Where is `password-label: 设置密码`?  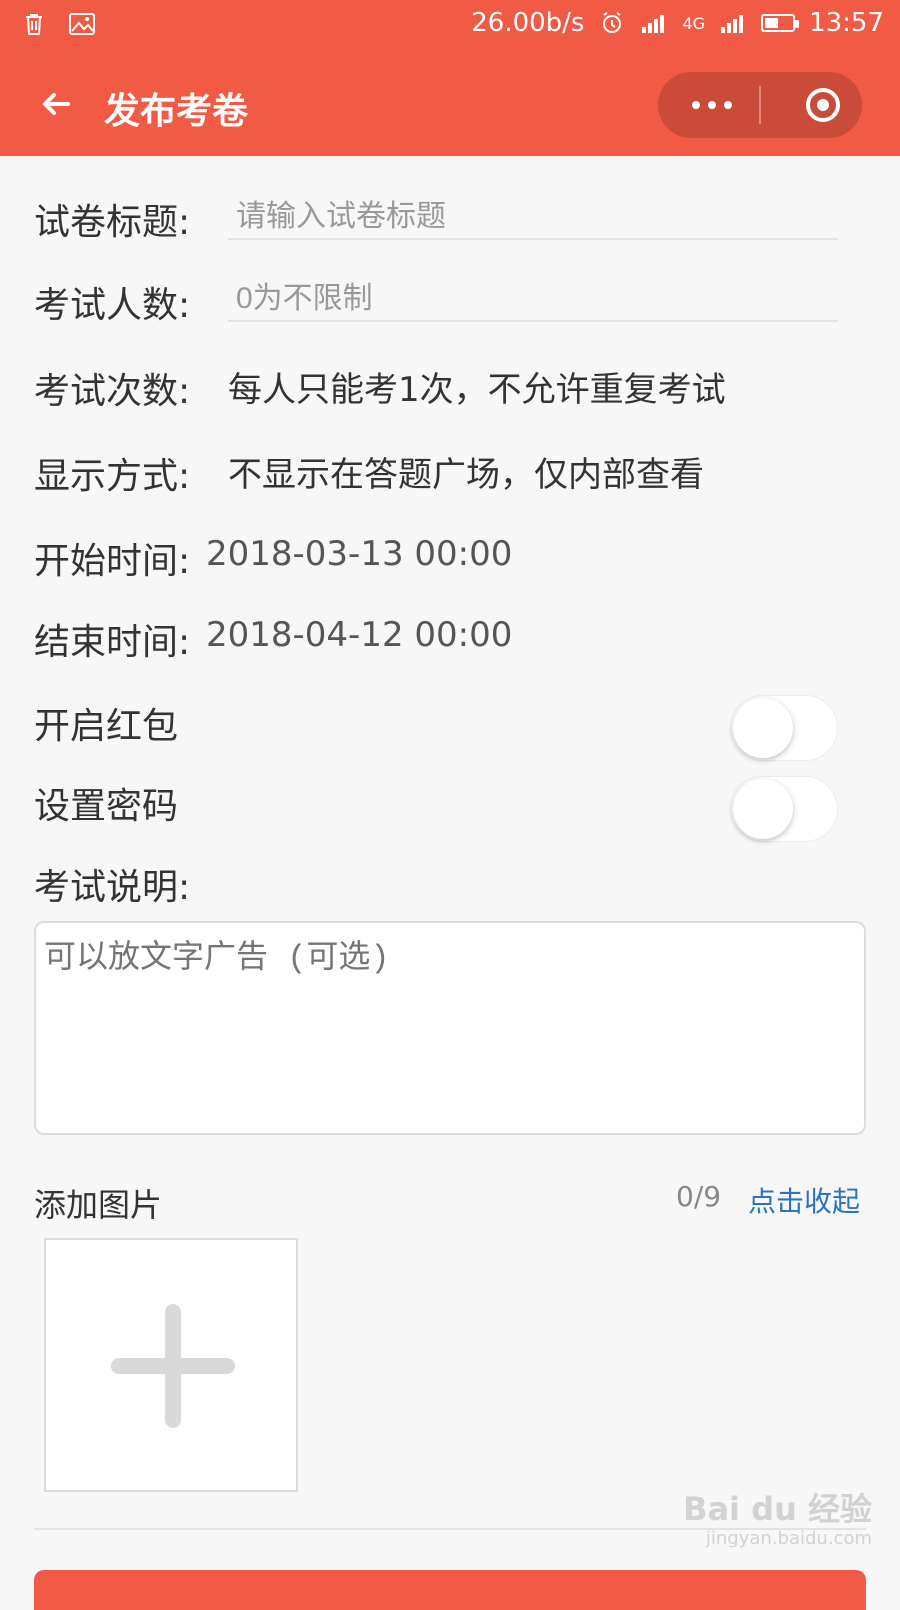 password-label: 设置密码 is located at coordinates (106, 806).